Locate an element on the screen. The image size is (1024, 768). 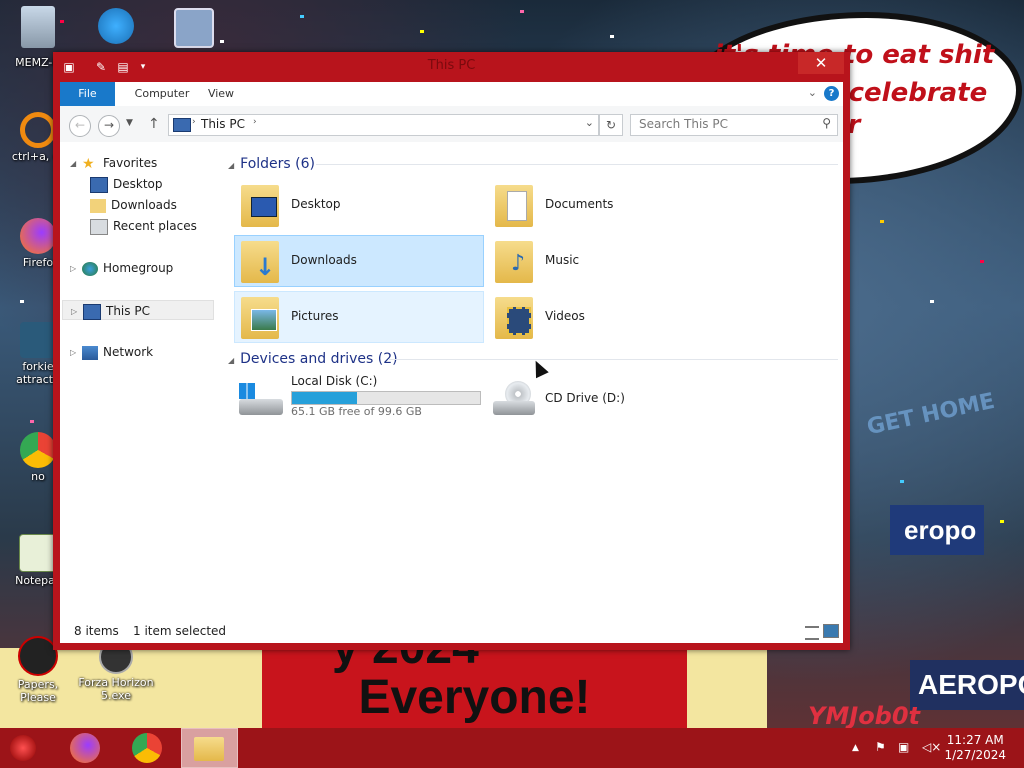
billboard-aeropostale: eropo is located at coordinates (937, 530).